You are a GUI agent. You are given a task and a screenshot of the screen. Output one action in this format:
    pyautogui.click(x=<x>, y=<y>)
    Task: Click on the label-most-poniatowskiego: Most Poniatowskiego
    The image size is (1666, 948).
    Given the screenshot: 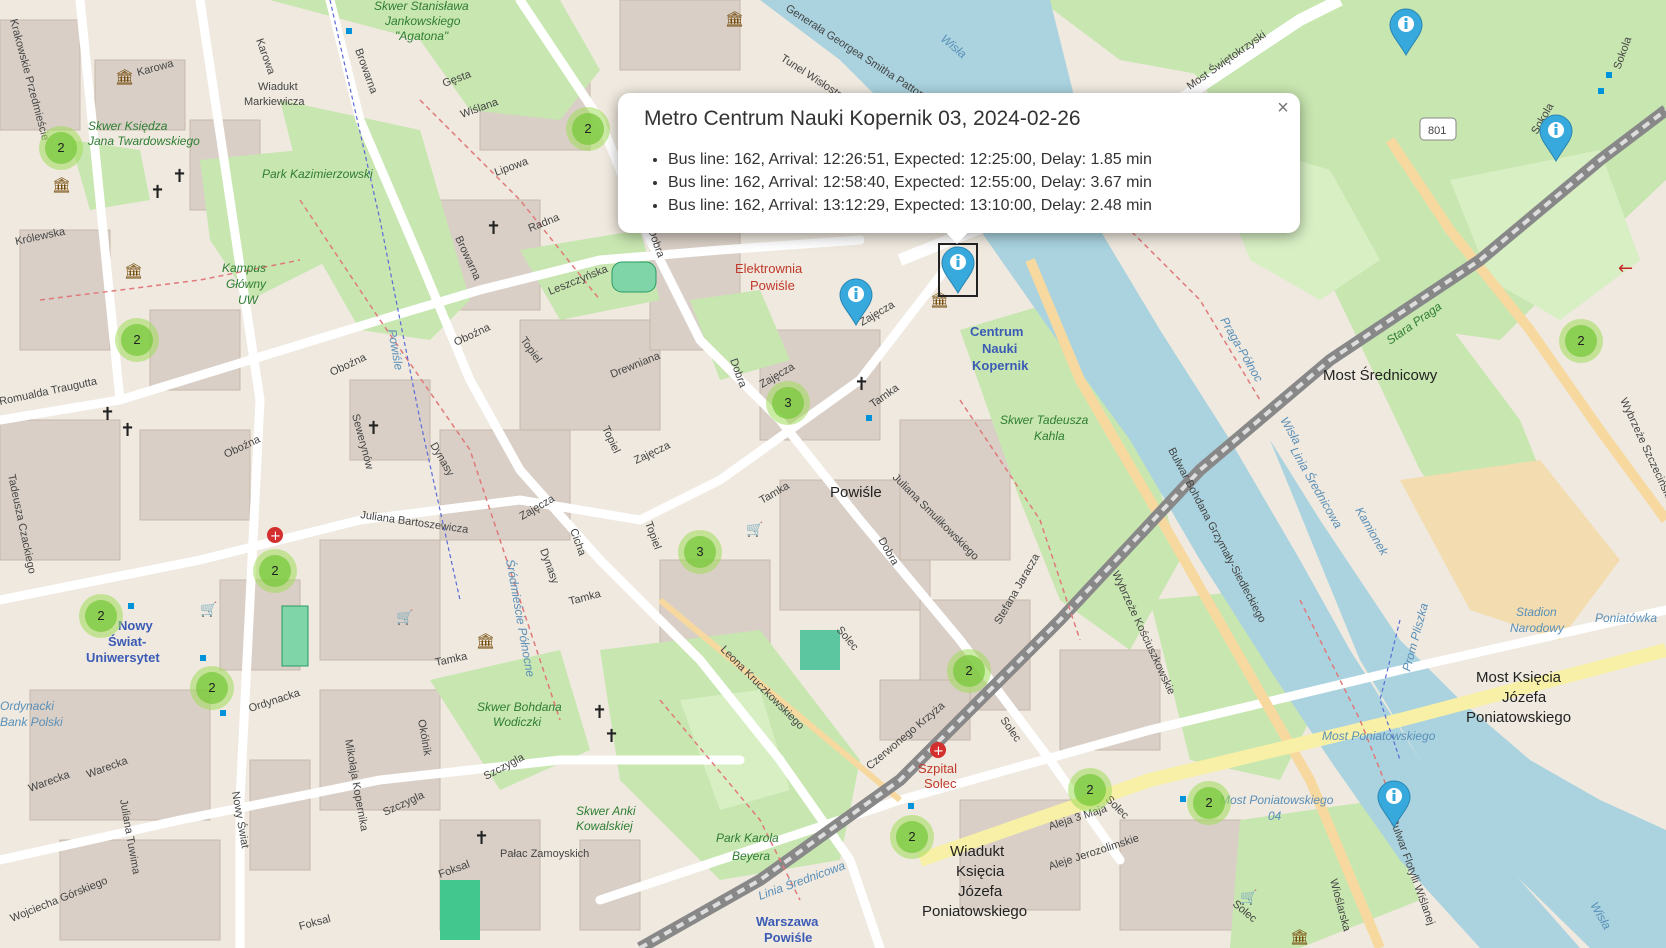 What is the action you would take?
    pyautogui.click(x=1379, y=736)
    